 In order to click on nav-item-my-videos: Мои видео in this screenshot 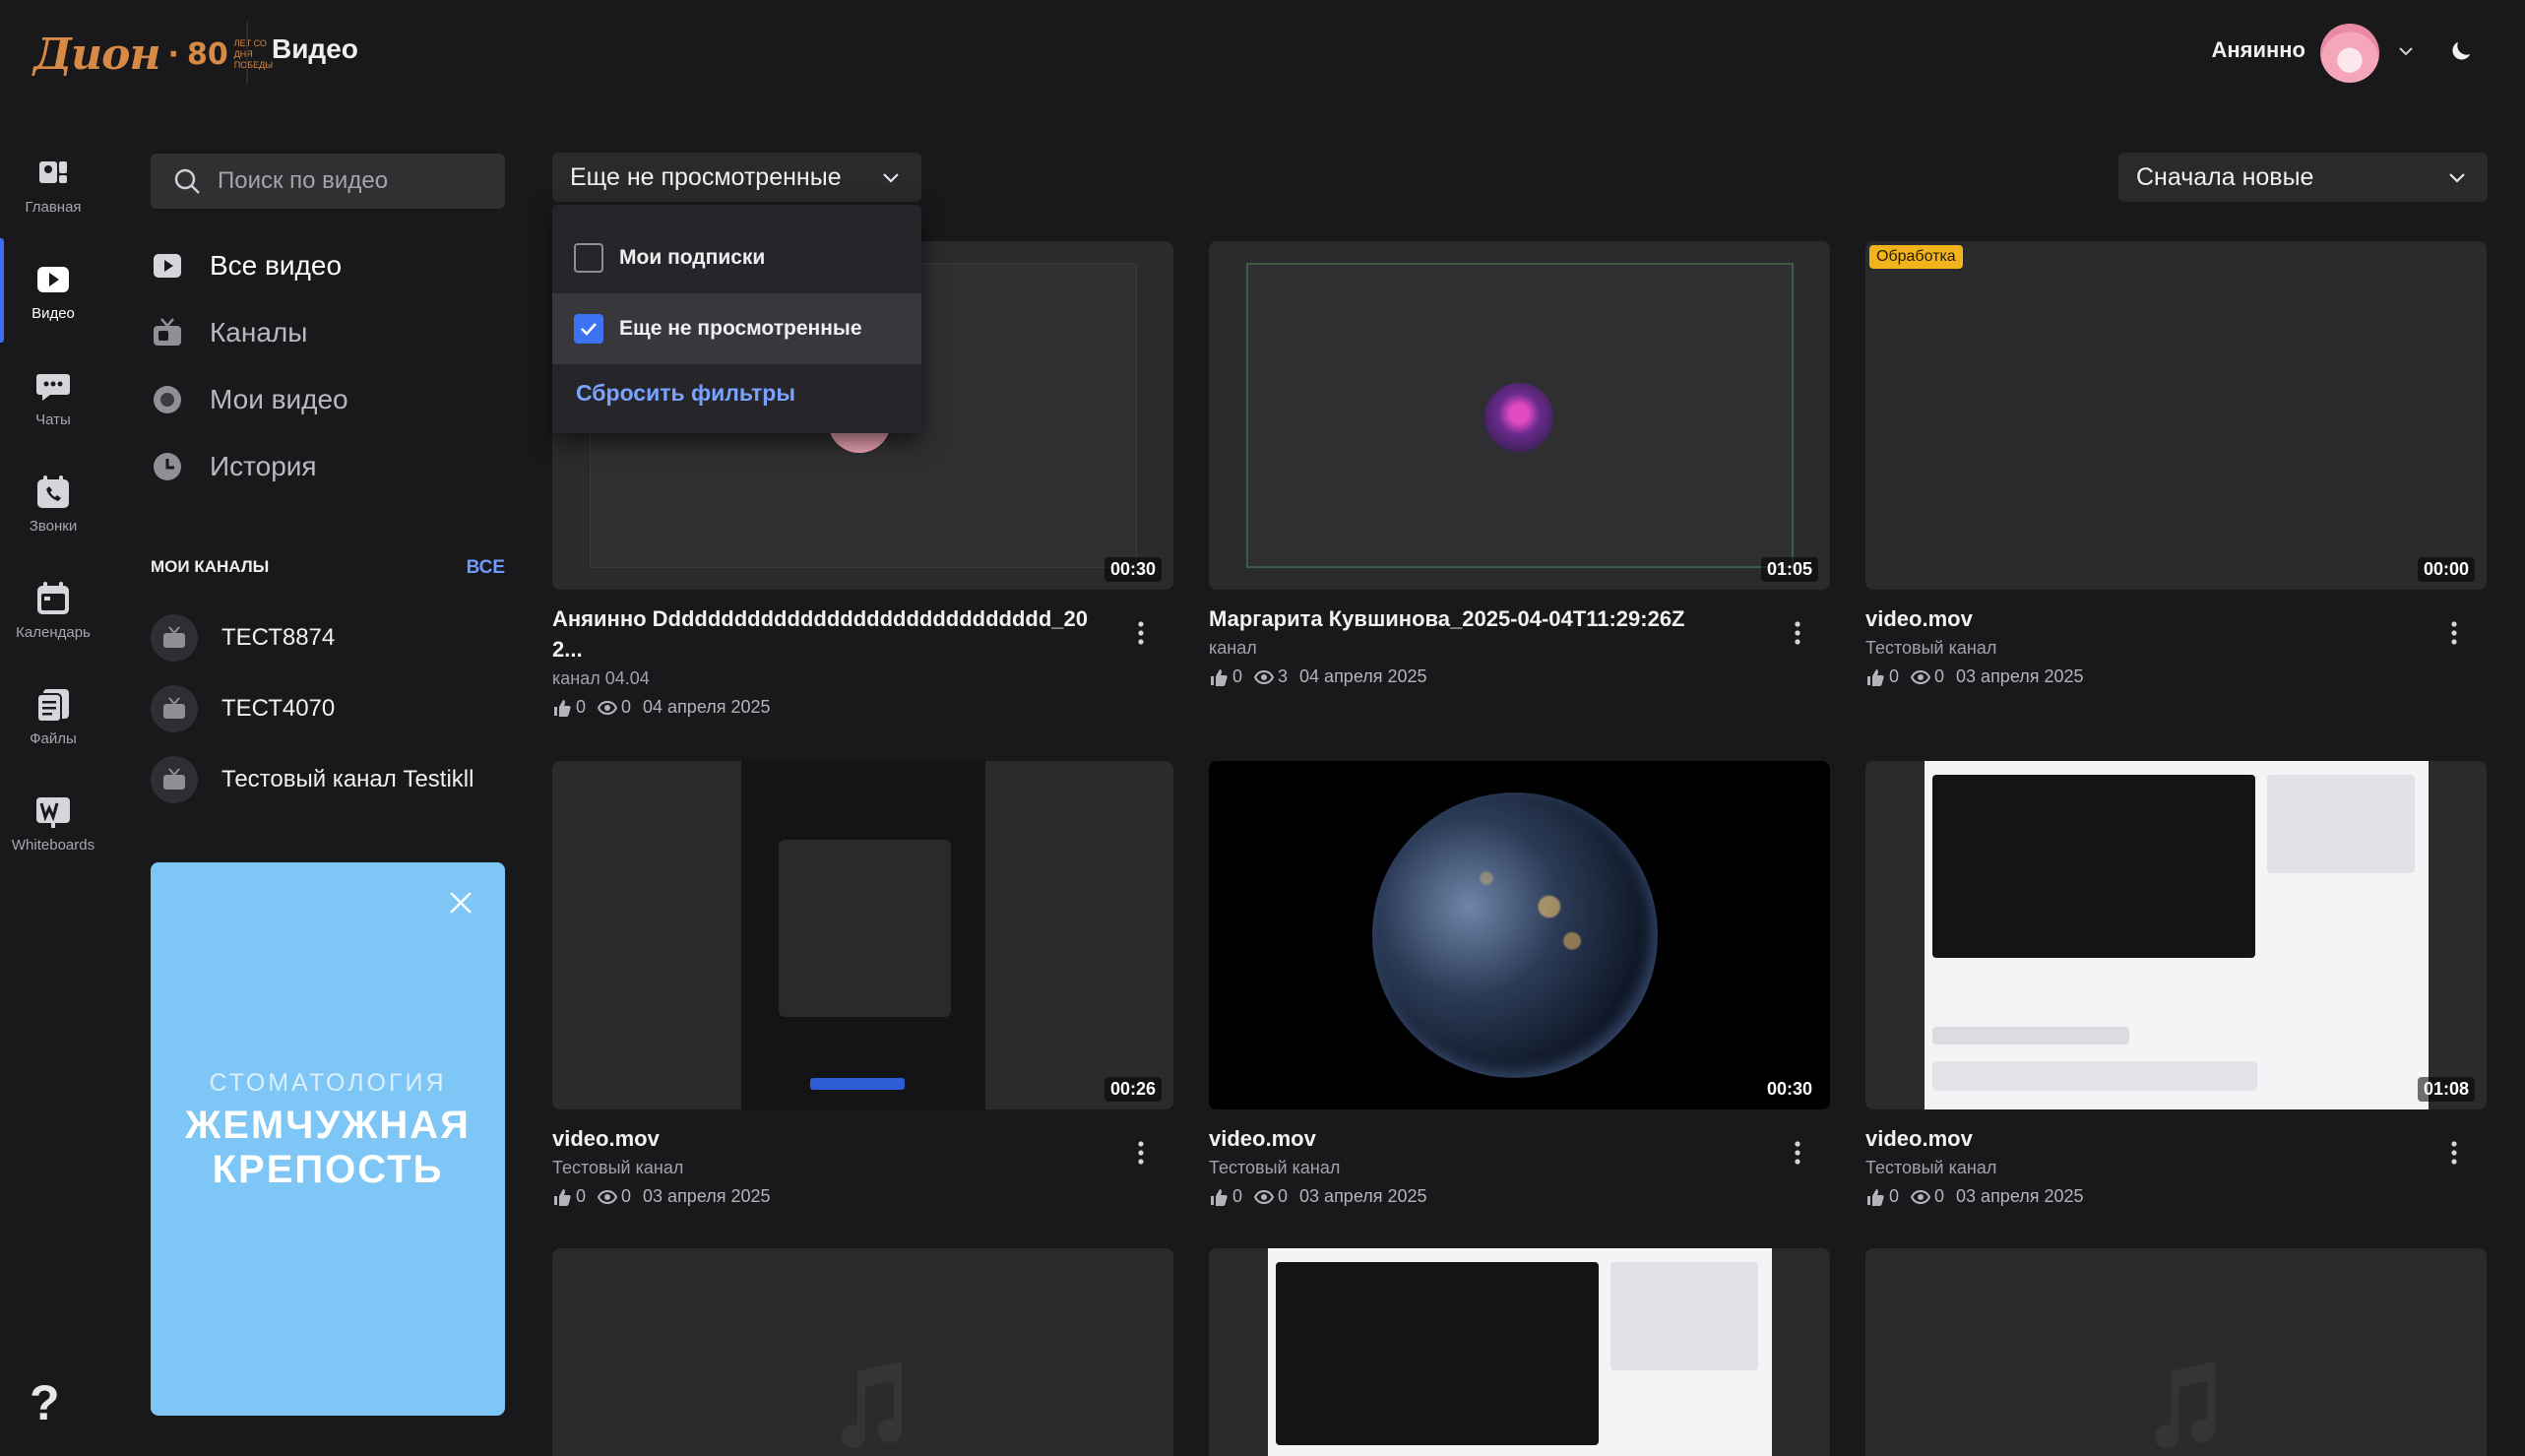, I will do `click(249, 399)`.